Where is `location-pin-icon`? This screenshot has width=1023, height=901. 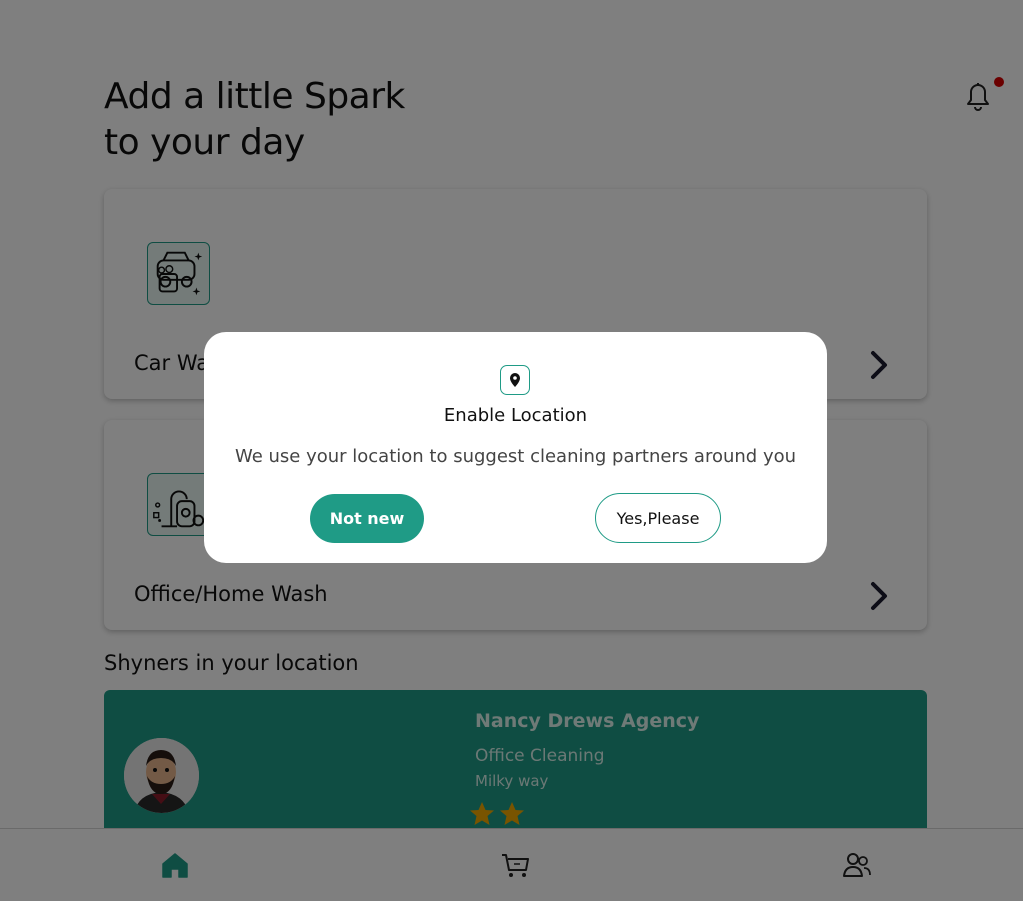 location-pin-icon is located at coordinates (515, 380).